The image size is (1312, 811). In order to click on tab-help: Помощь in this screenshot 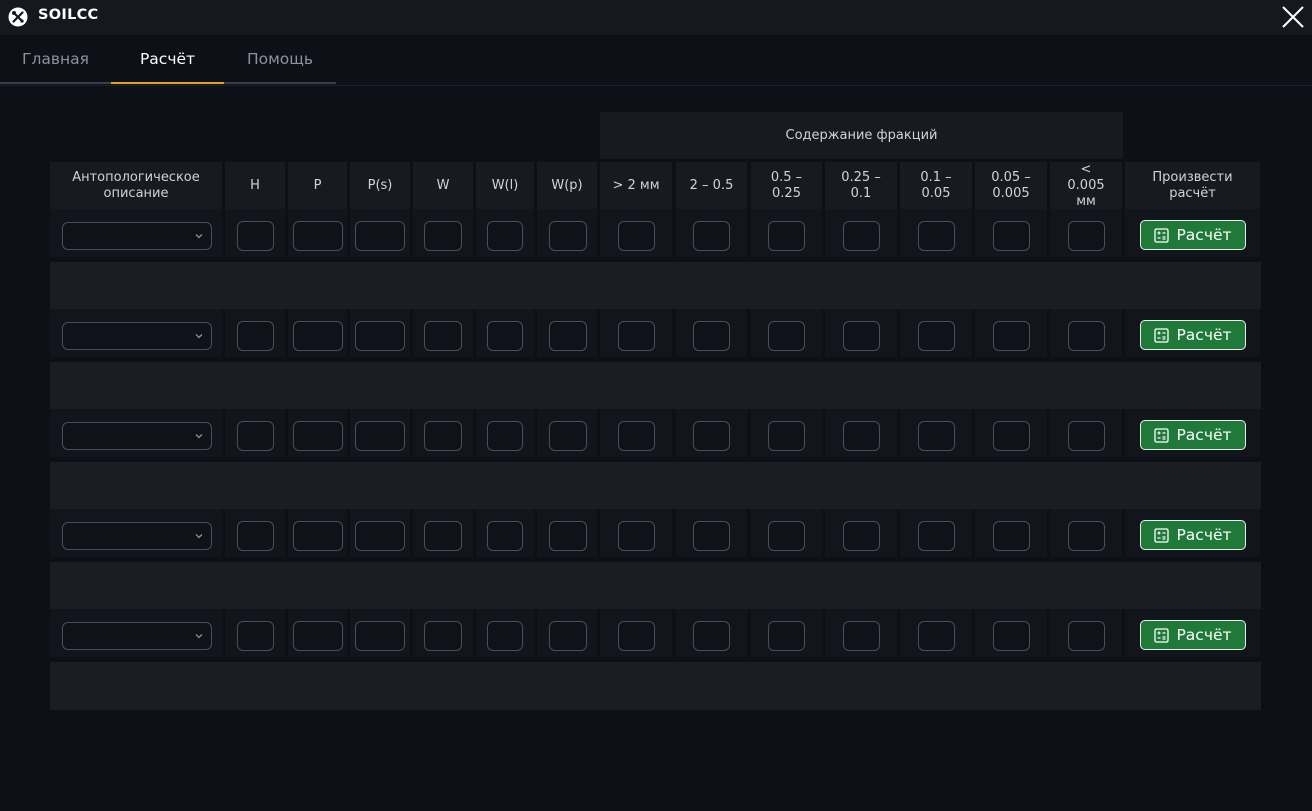, I will do `click(280, 59)`.